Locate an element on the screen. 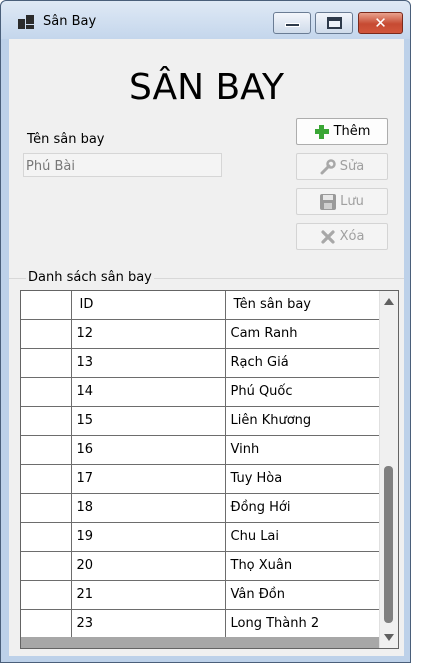 The height and width of the screenshot is (665, 422). maximize-button is located at coordinates (334, 23).